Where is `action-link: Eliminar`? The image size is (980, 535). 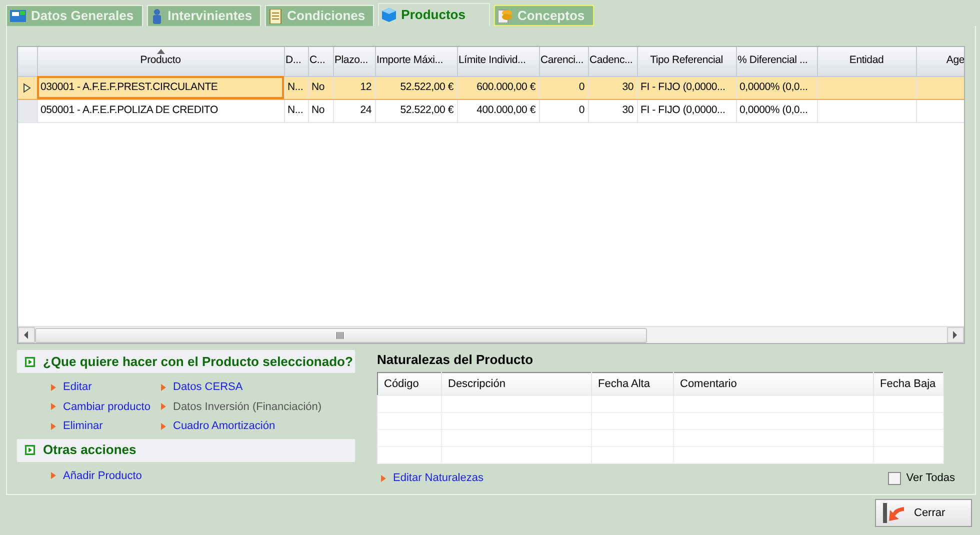
action-link: Eliminar is located at coordinates (106, 426).